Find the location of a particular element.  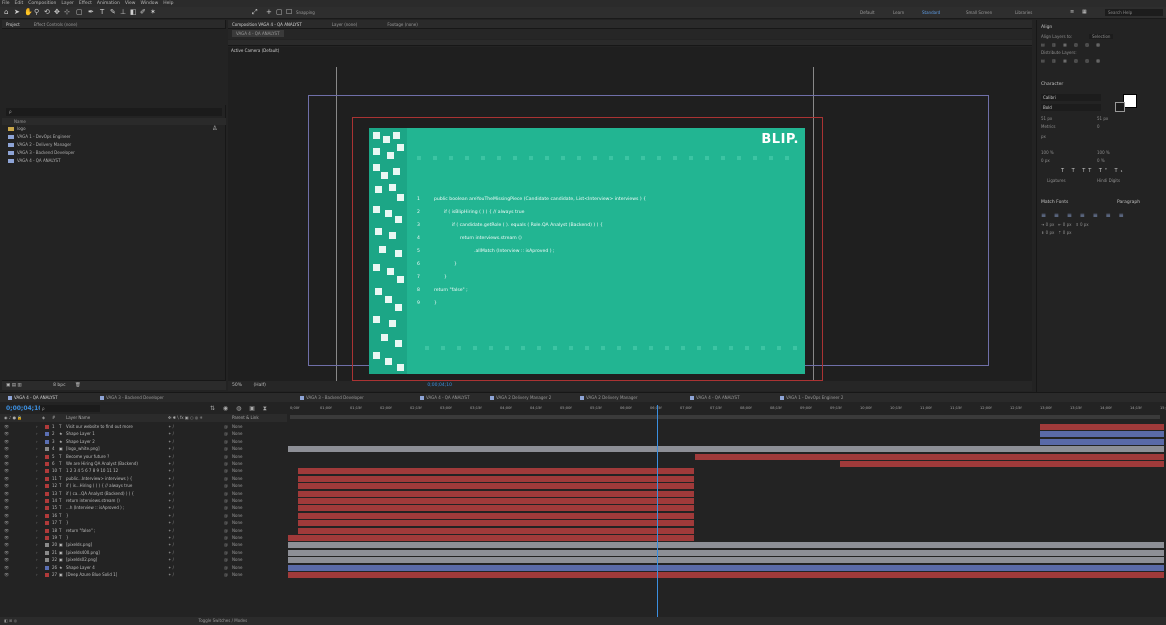

layer-name: Shape Layer 2 is located at coordinates (80, 442).